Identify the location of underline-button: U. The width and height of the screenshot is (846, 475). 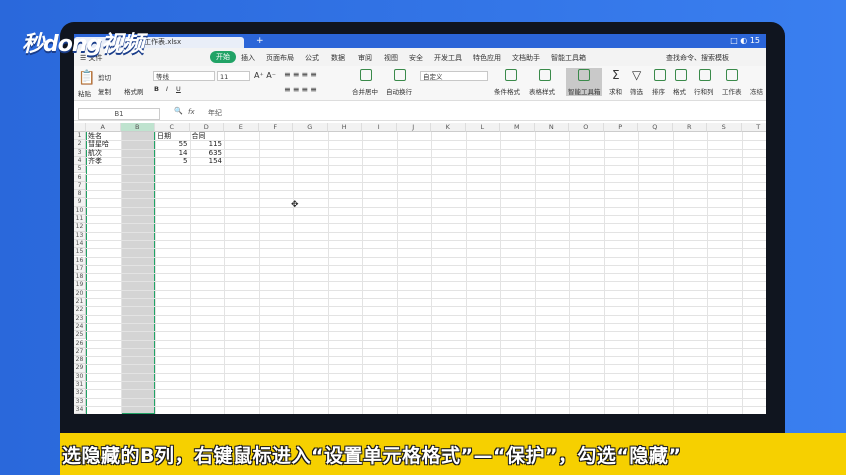
(178, 89).